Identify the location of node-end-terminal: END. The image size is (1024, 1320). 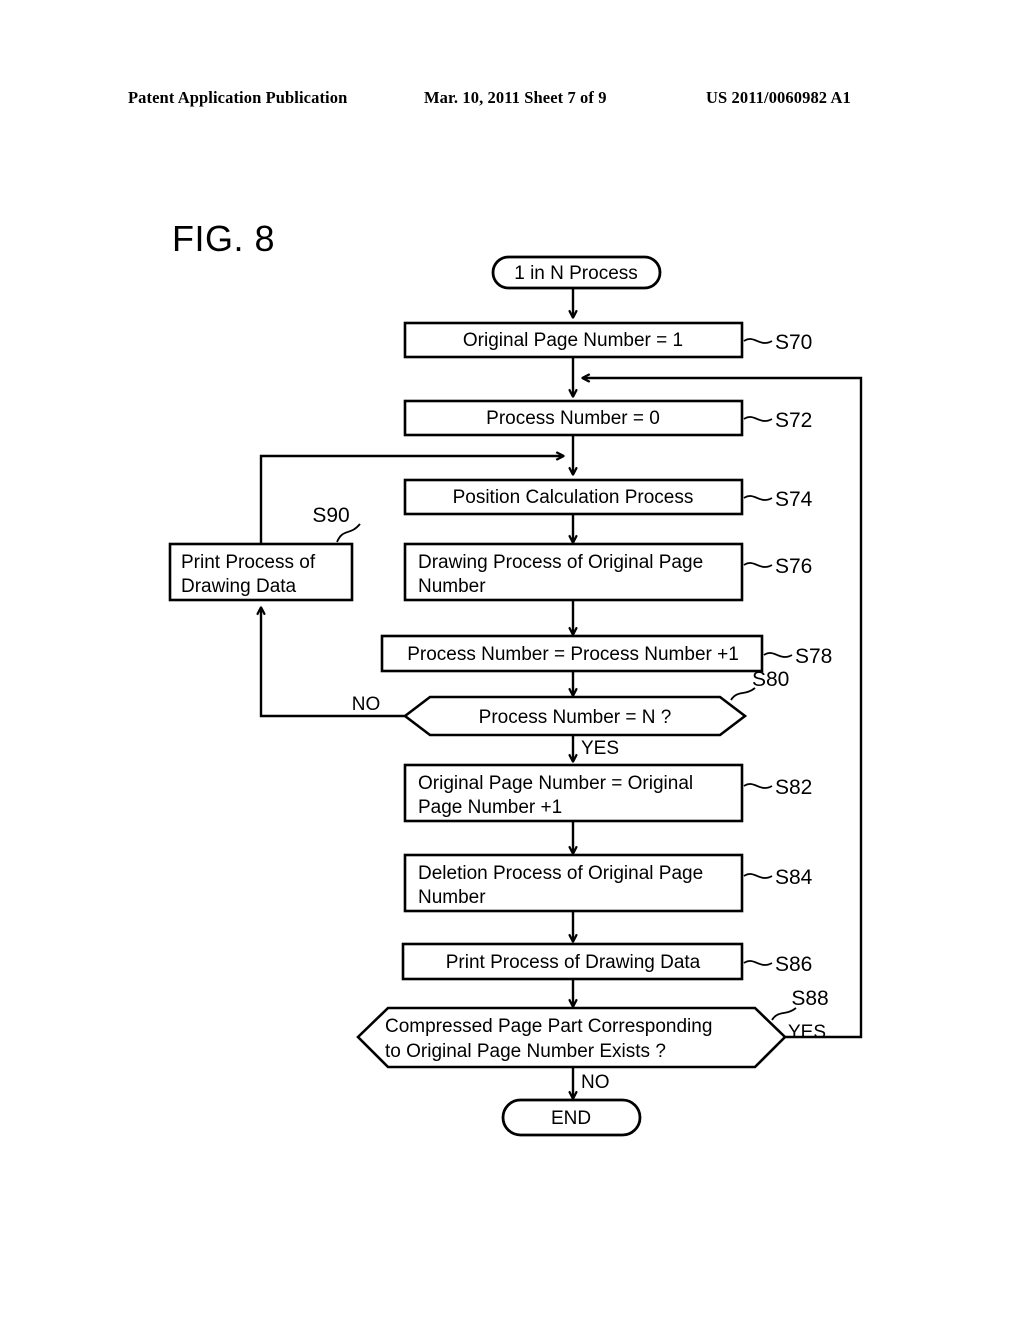
(571, 1117).